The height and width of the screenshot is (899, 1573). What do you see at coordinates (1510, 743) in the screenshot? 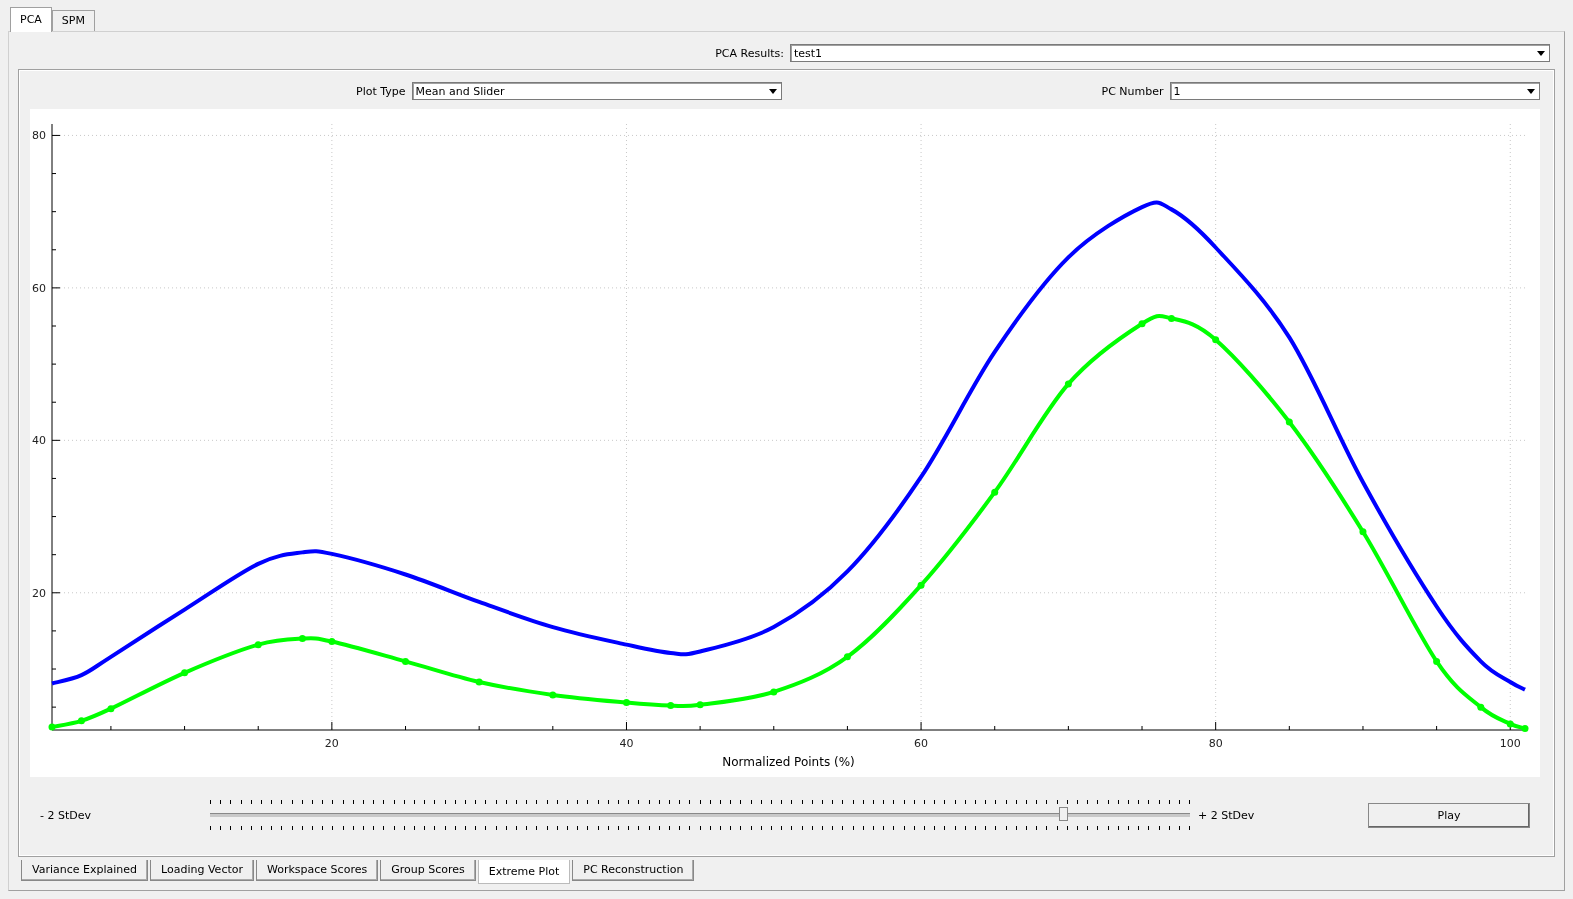
I see `x-tick-label: 100` at bounding box center [1510, 743].